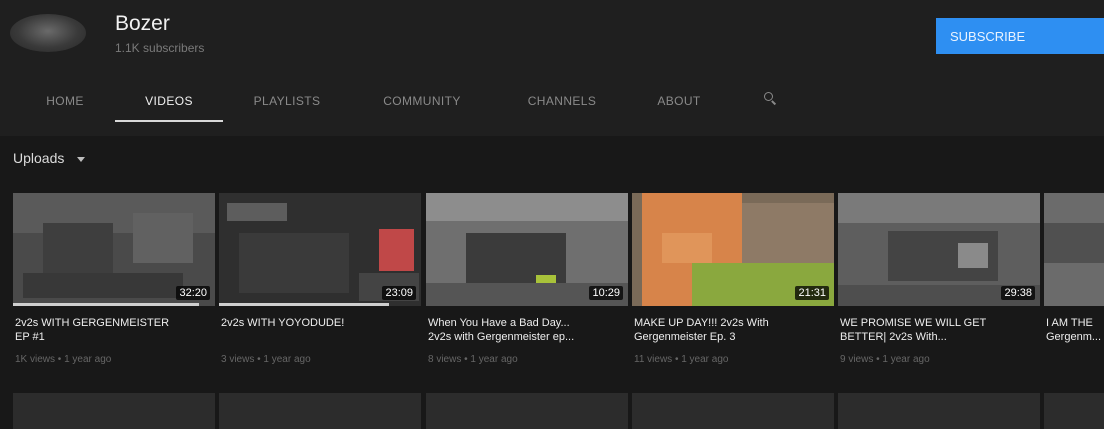 The image size is (1104, 429). Describe the element at coordinates (48, 33) in the screenshot. I see `channel-avatar` at that location.